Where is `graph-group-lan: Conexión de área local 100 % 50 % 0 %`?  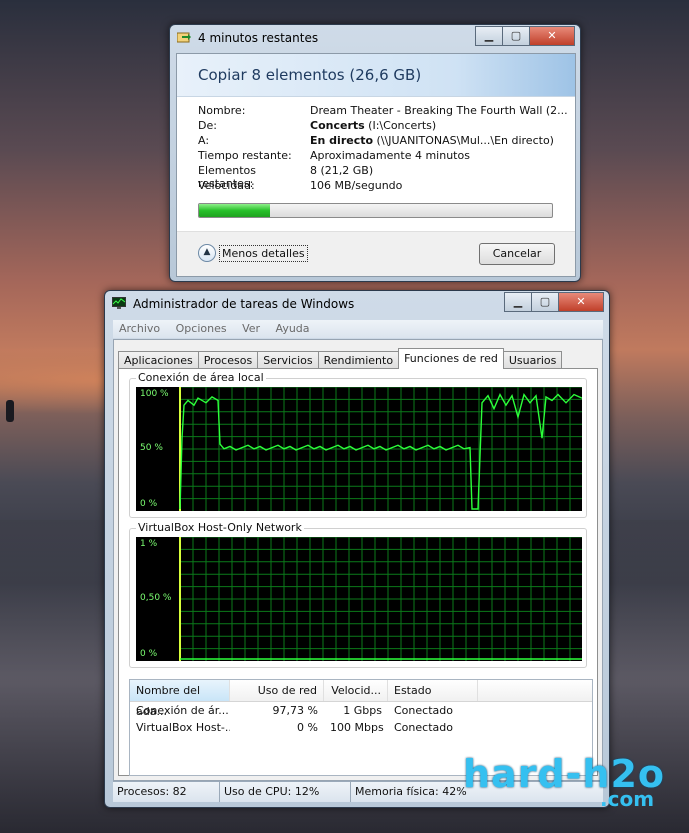
graph-group-lan: Conexión de área local 100 % 50 % 0 % is located at coordinates (358, 444).